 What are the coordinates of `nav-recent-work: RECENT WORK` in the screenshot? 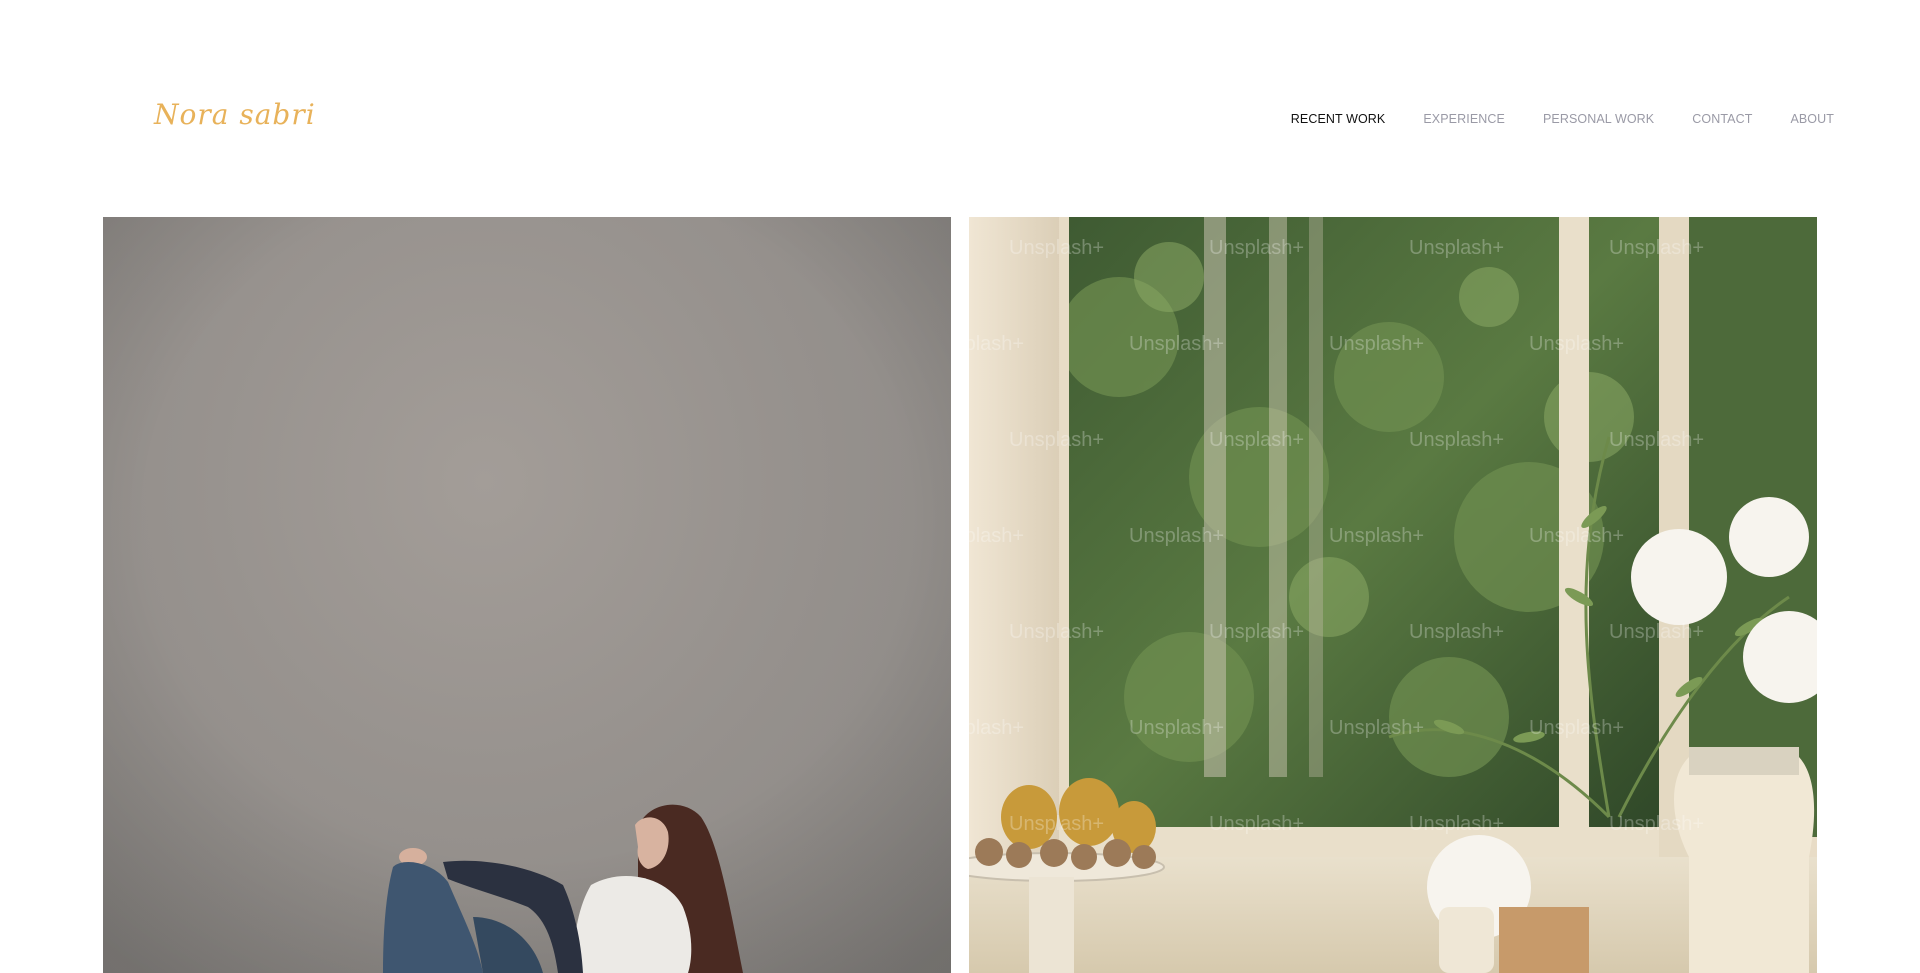 It's located at (1338, 119).